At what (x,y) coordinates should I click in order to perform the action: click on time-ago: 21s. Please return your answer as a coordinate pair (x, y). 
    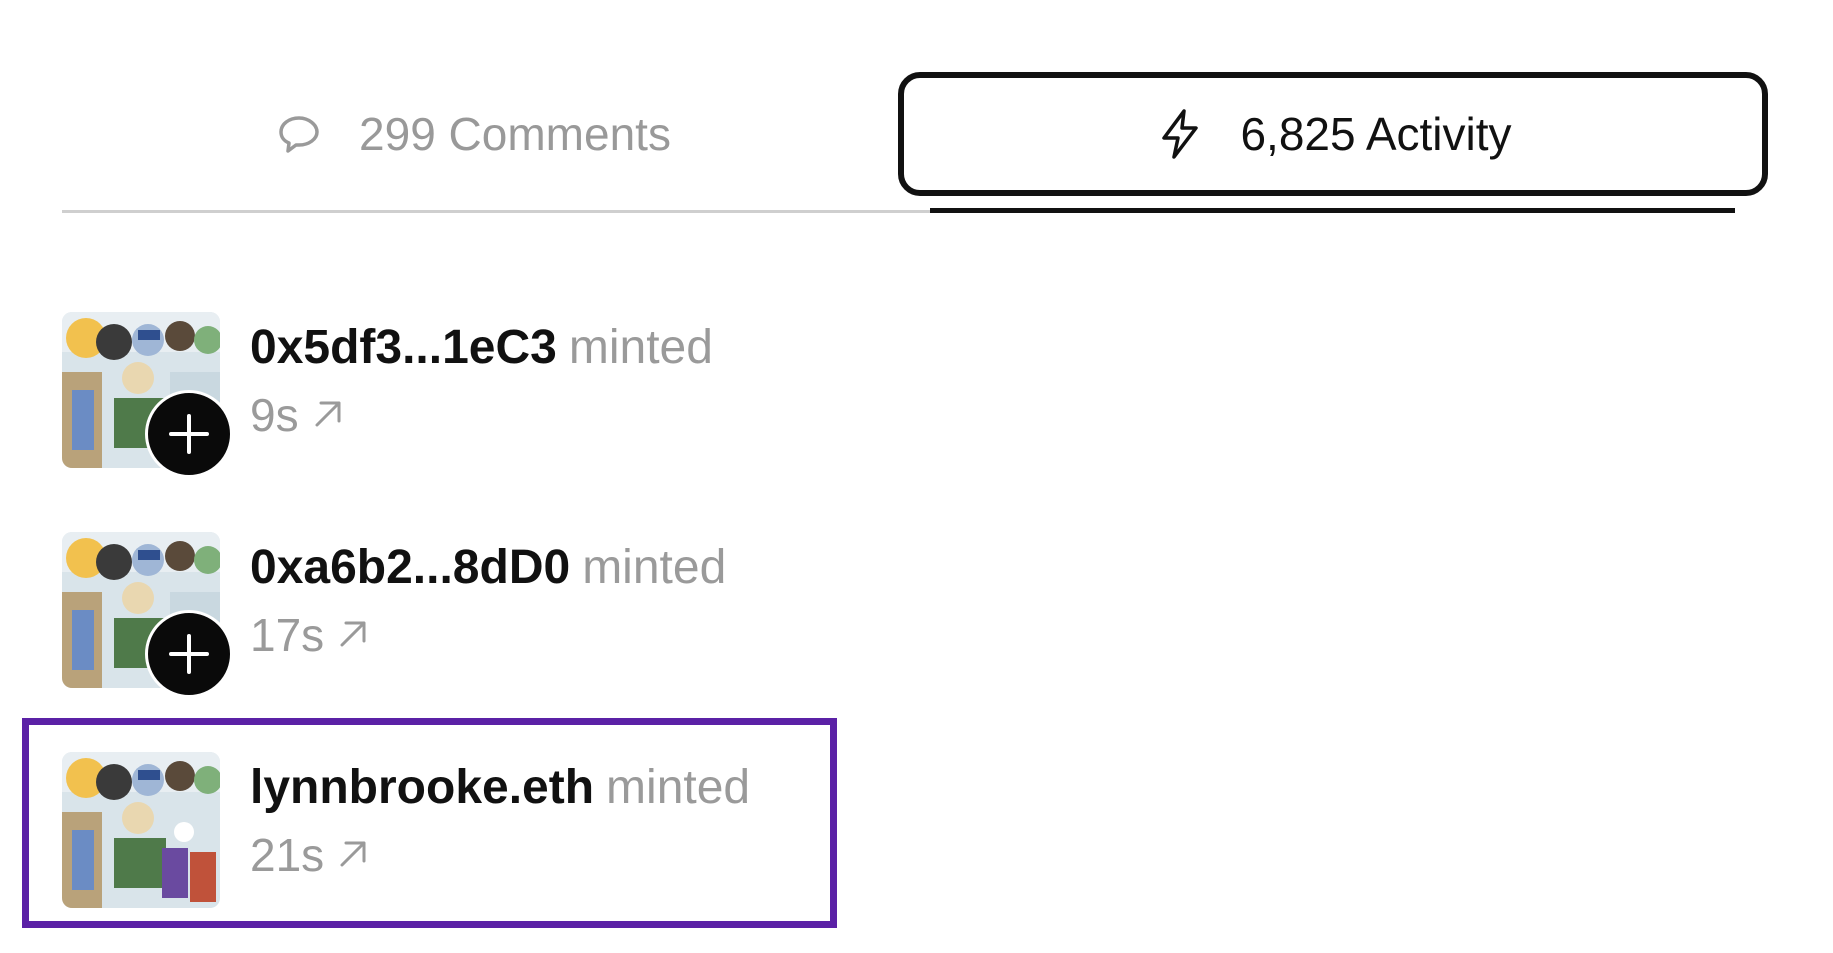
    Looking at the image, I should click on (287, 855).